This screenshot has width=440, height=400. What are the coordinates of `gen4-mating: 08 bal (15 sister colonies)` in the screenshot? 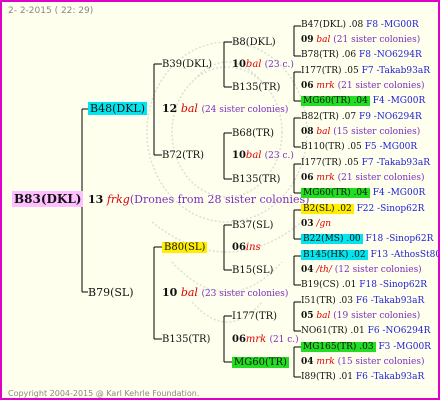 It's located at (361, 132).